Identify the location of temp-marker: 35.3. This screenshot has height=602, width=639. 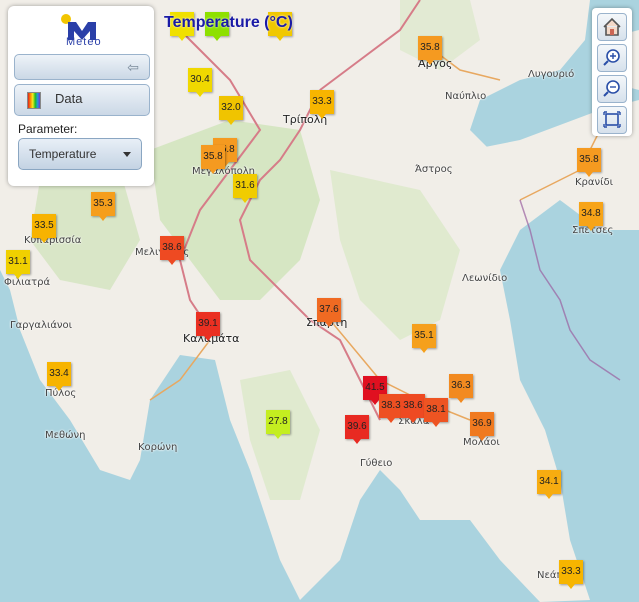
(103, 206).